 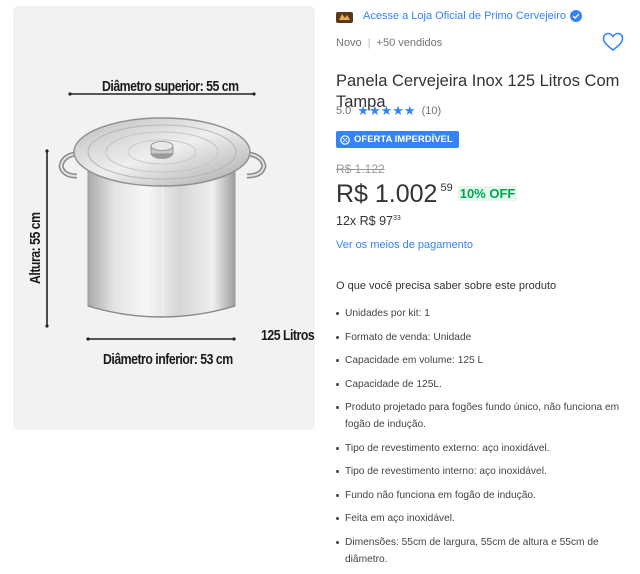 I want to click on list-item: Capacidade em volume: 125 L, so click(x=486, y=360).